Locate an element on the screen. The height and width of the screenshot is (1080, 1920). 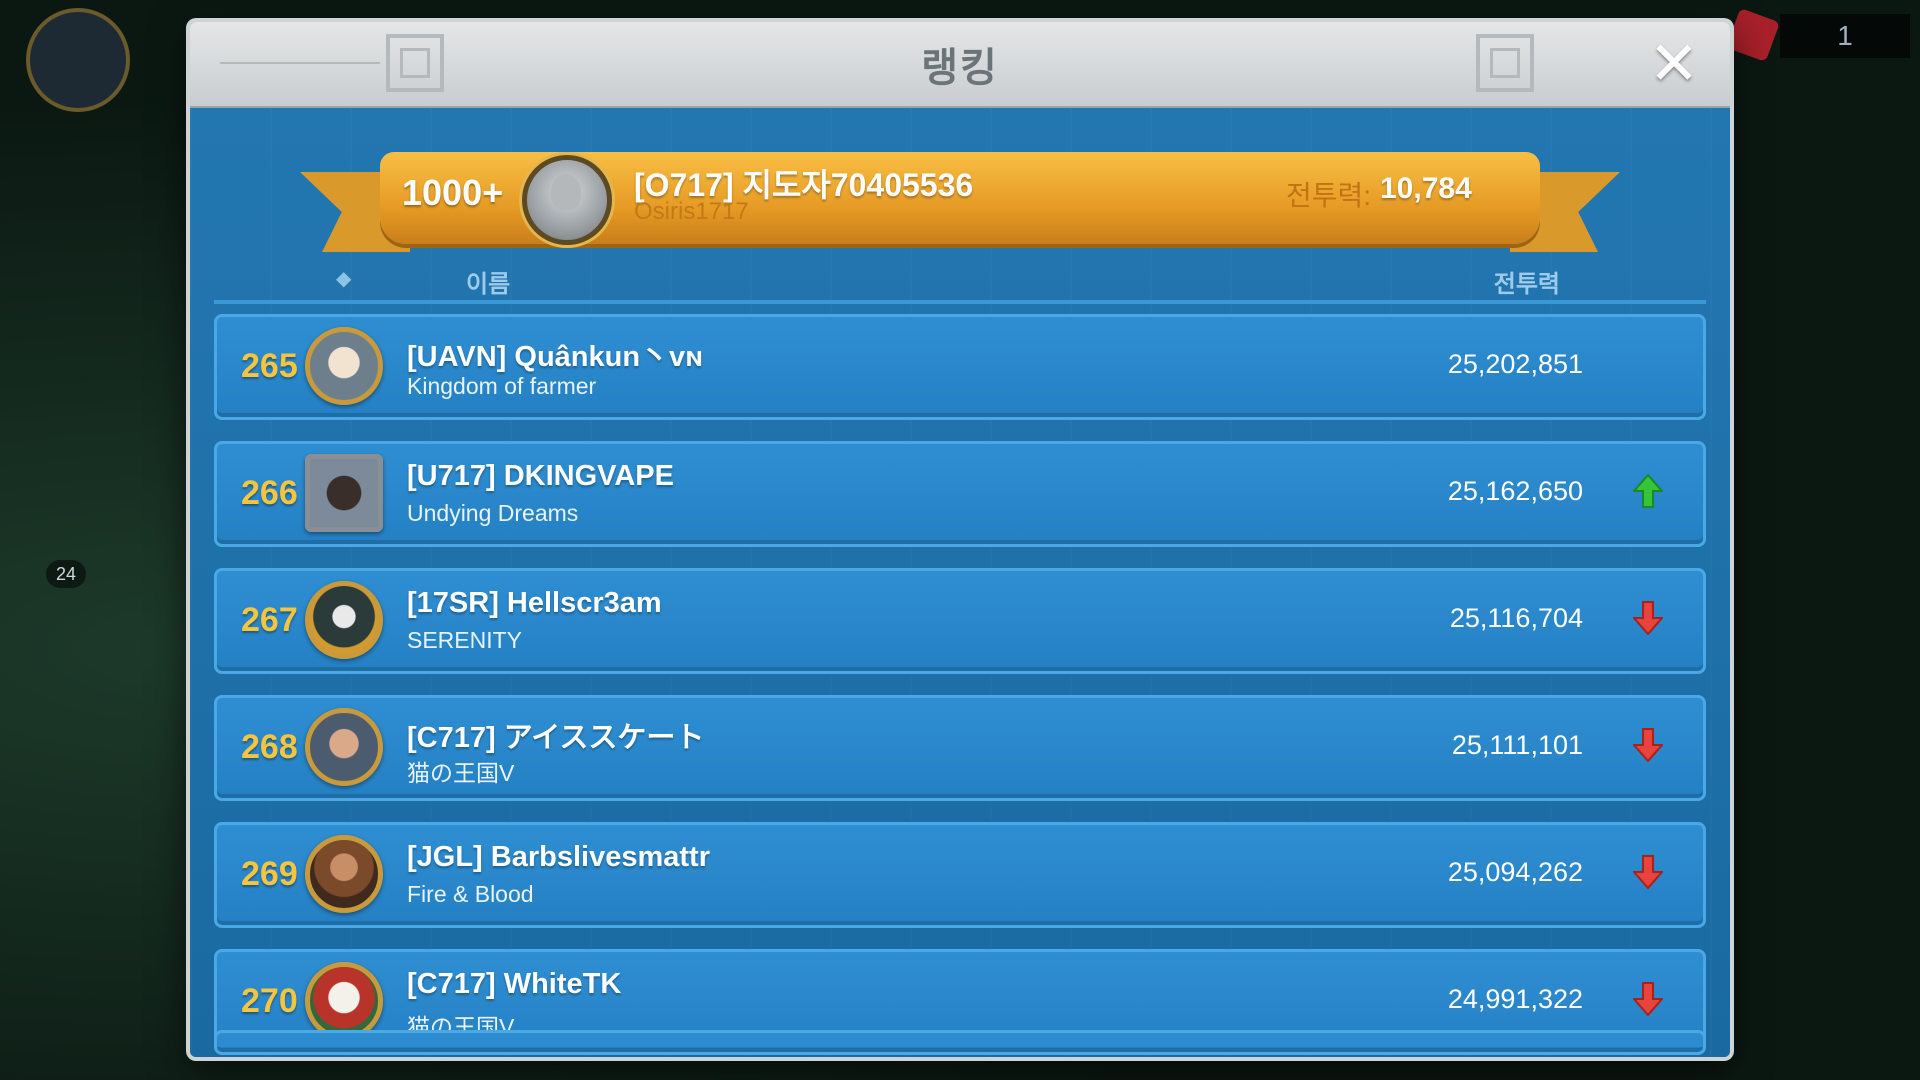
player-name: [17SR] Hellscr3am is located at coordinates (534, 603).